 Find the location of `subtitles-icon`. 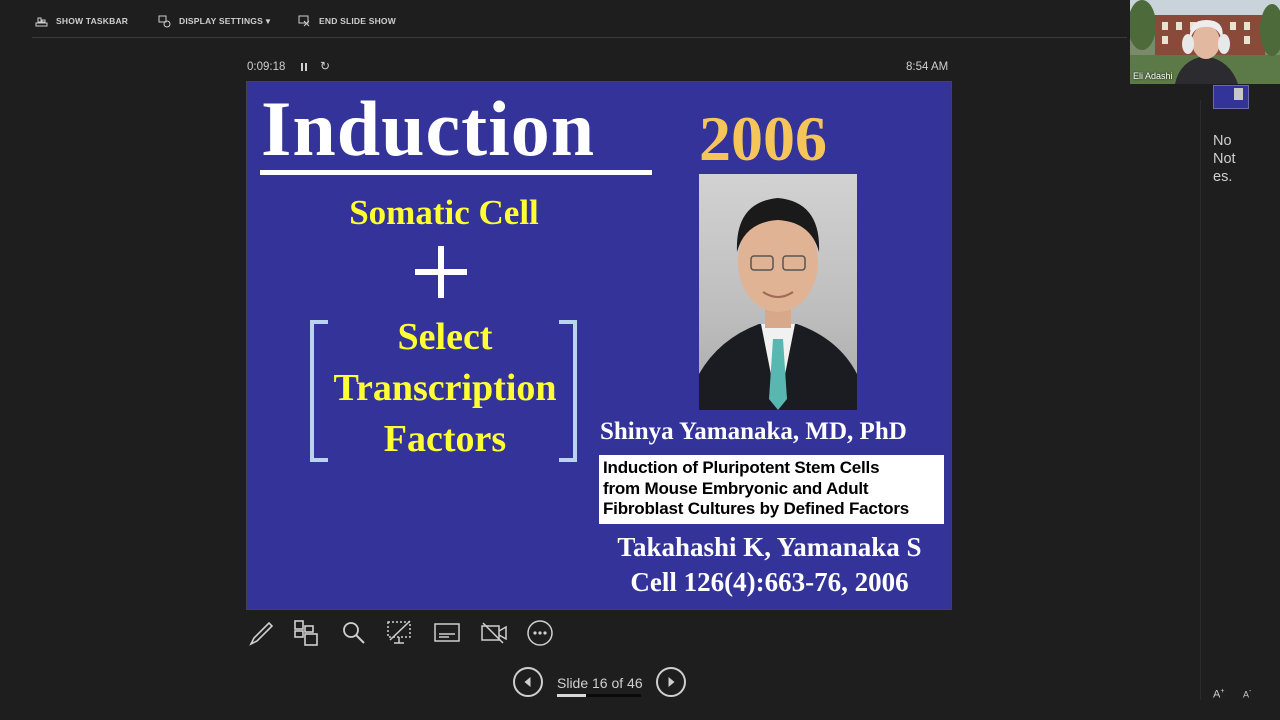

subtitles-icon is located at coordinates (447, 632).